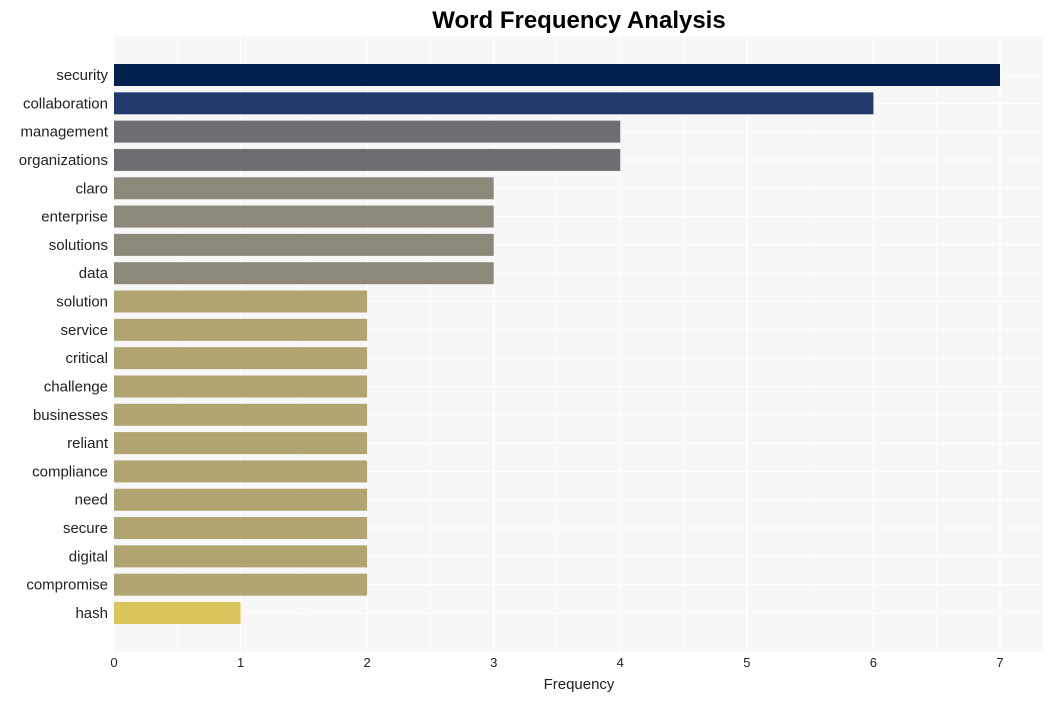 The width and height of the screenshot is (1053, 701). What do you see at coordinates (241, 584) in the screenshot?
I see `bar-compromise` at bounding box center [241, 584].